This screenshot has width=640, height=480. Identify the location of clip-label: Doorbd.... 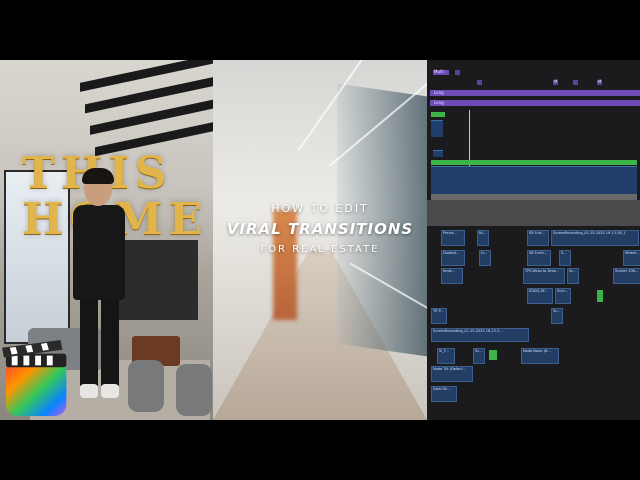
(451, 253).